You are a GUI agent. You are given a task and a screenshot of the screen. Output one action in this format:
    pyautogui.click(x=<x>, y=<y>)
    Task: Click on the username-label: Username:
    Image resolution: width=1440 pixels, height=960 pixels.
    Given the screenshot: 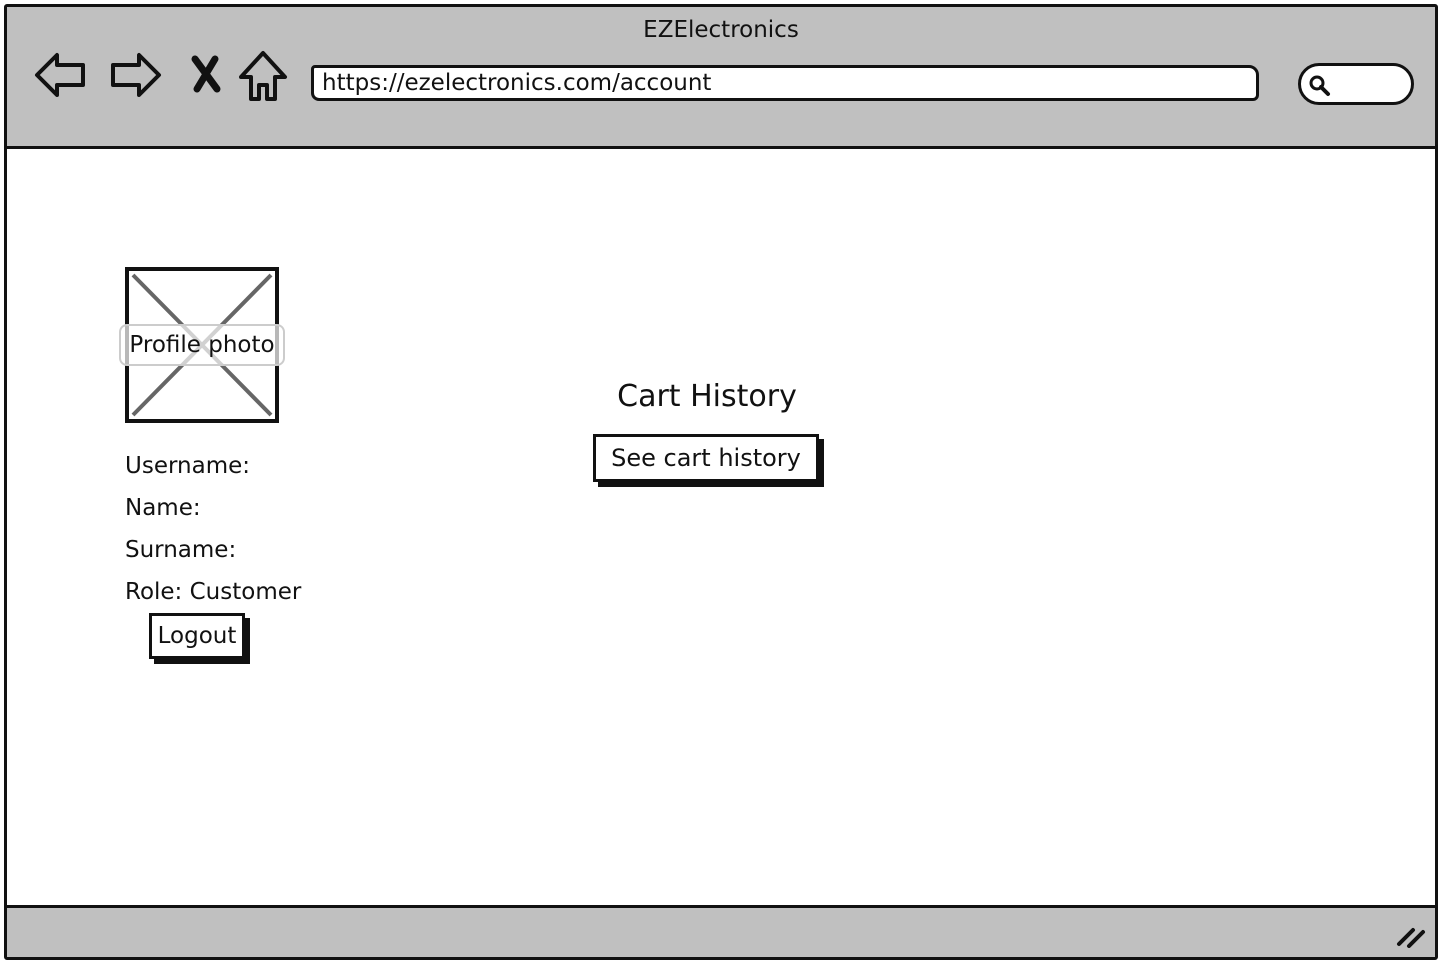 What is the action you would take?
    pyautogui.click(x=187, y=466)
    